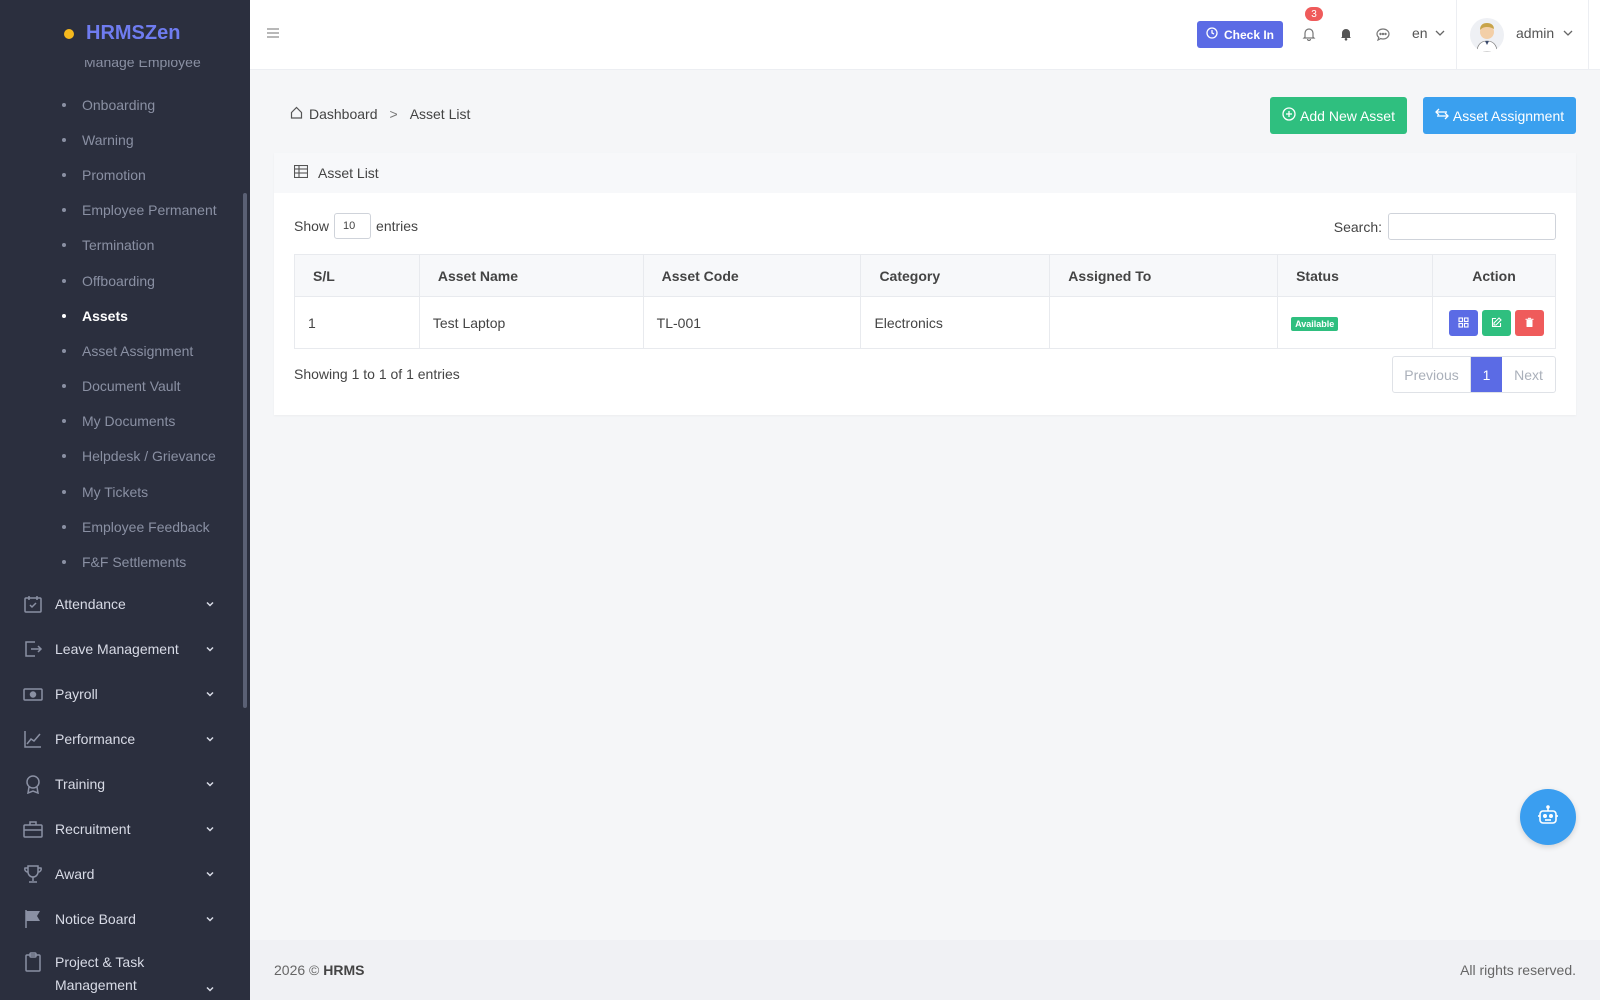  I want to click on sidebar-scrollbar, so click(245, 450).